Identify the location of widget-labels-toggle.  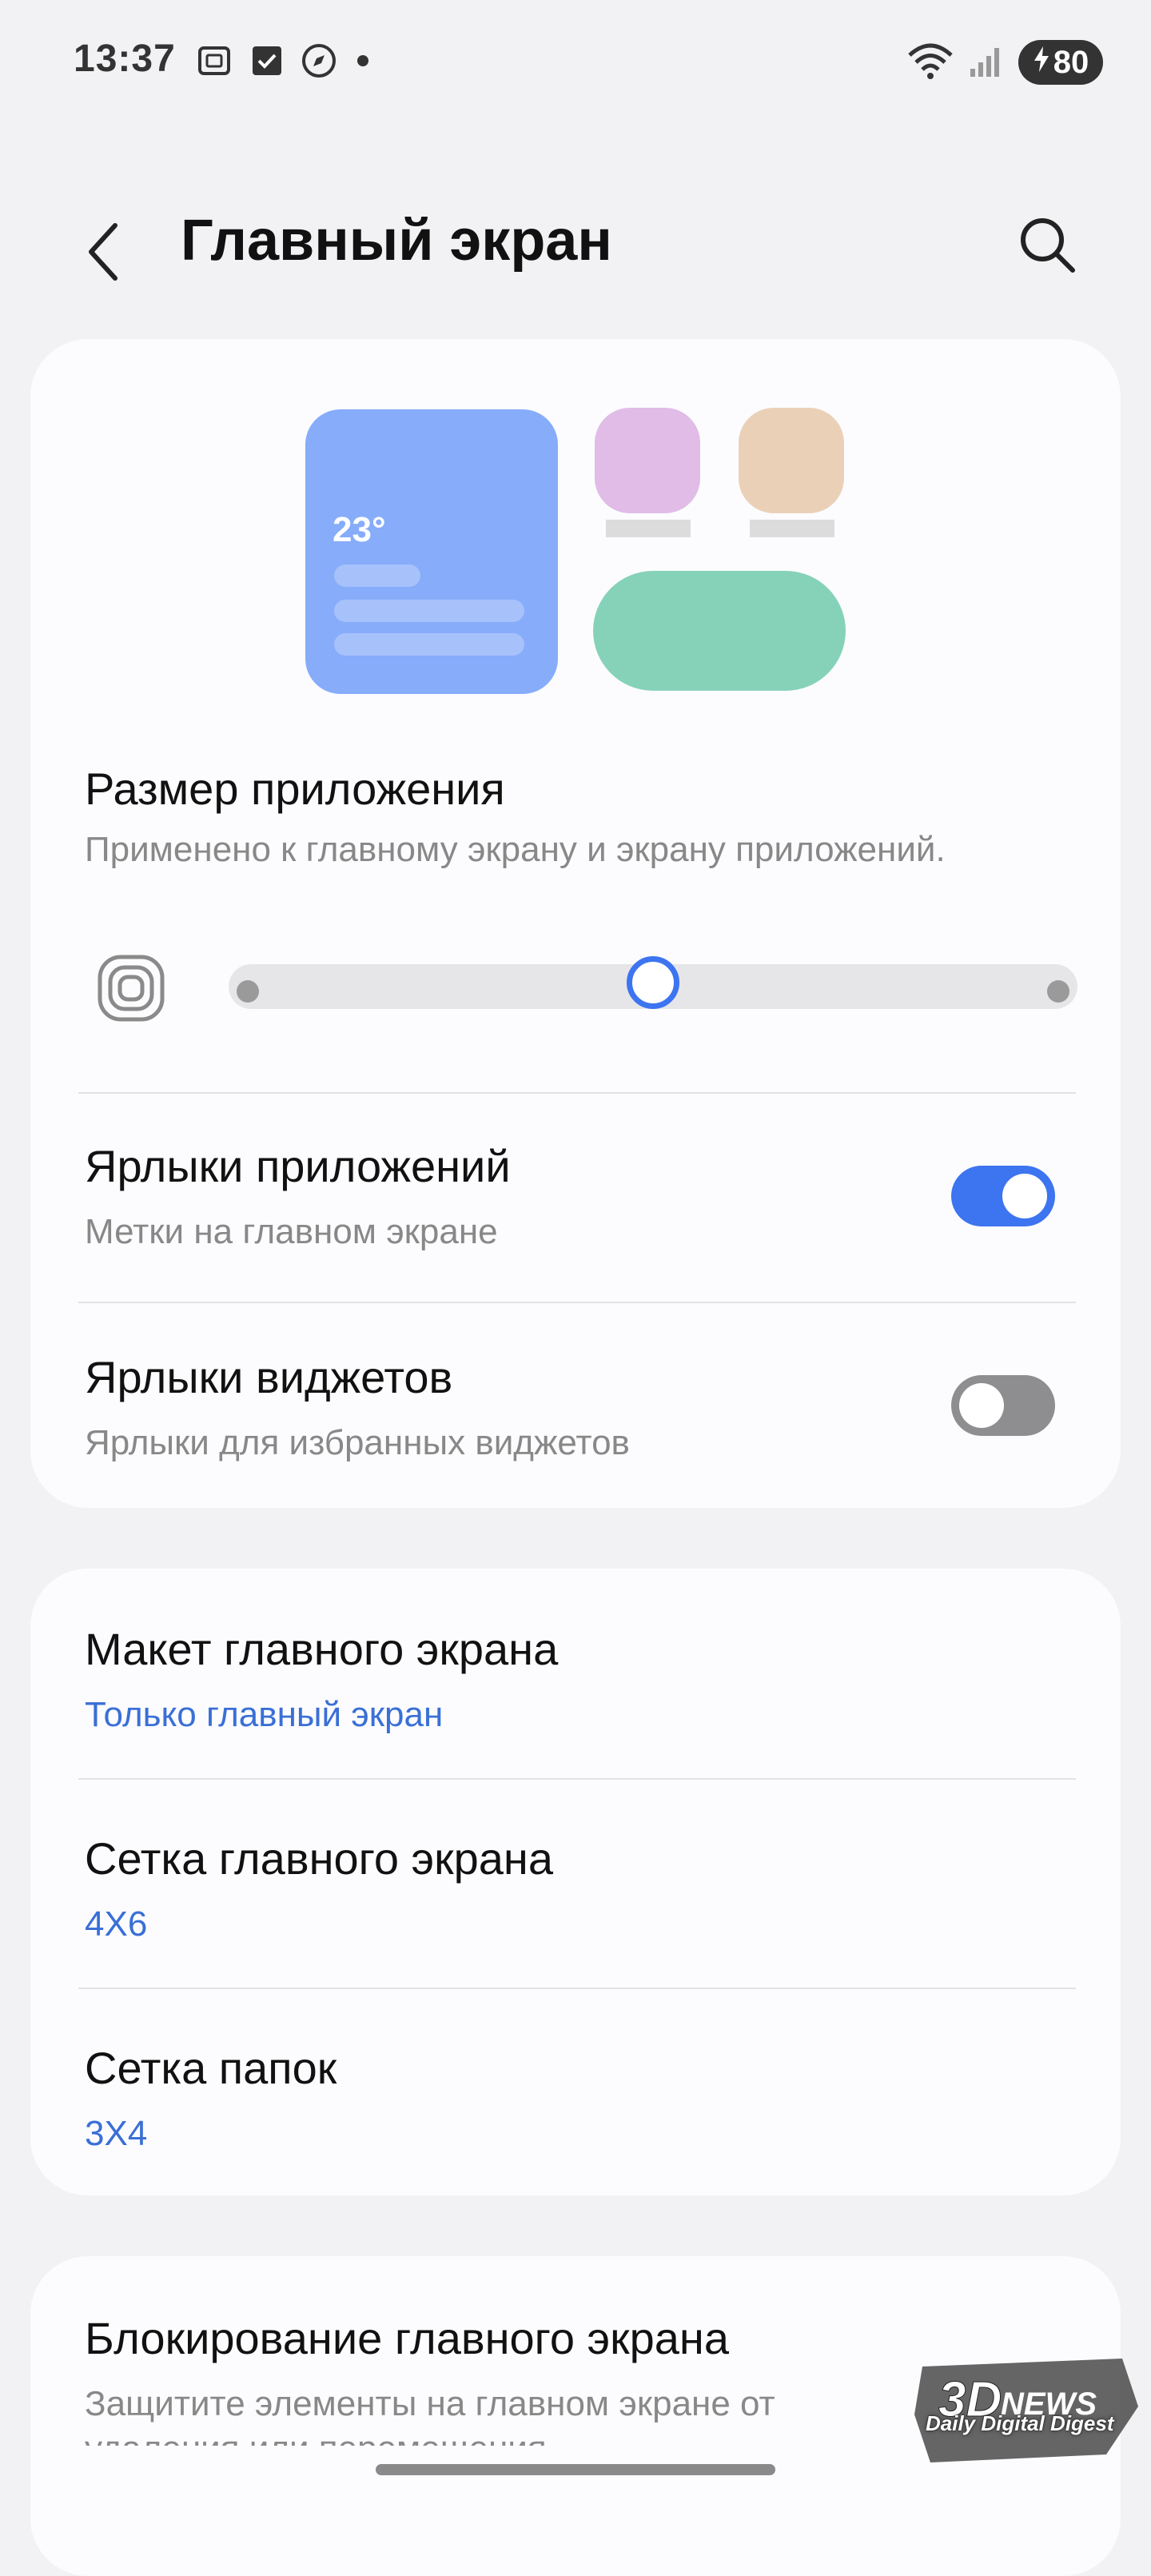
(1003, 1406).